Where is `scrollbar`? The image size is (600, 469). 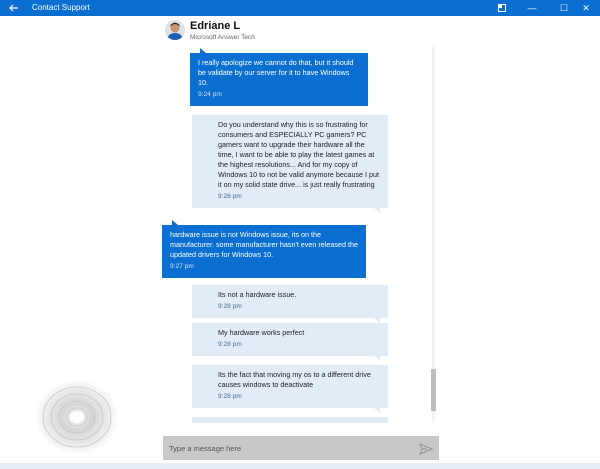
scrollbar is located at coordinates (433, 235).